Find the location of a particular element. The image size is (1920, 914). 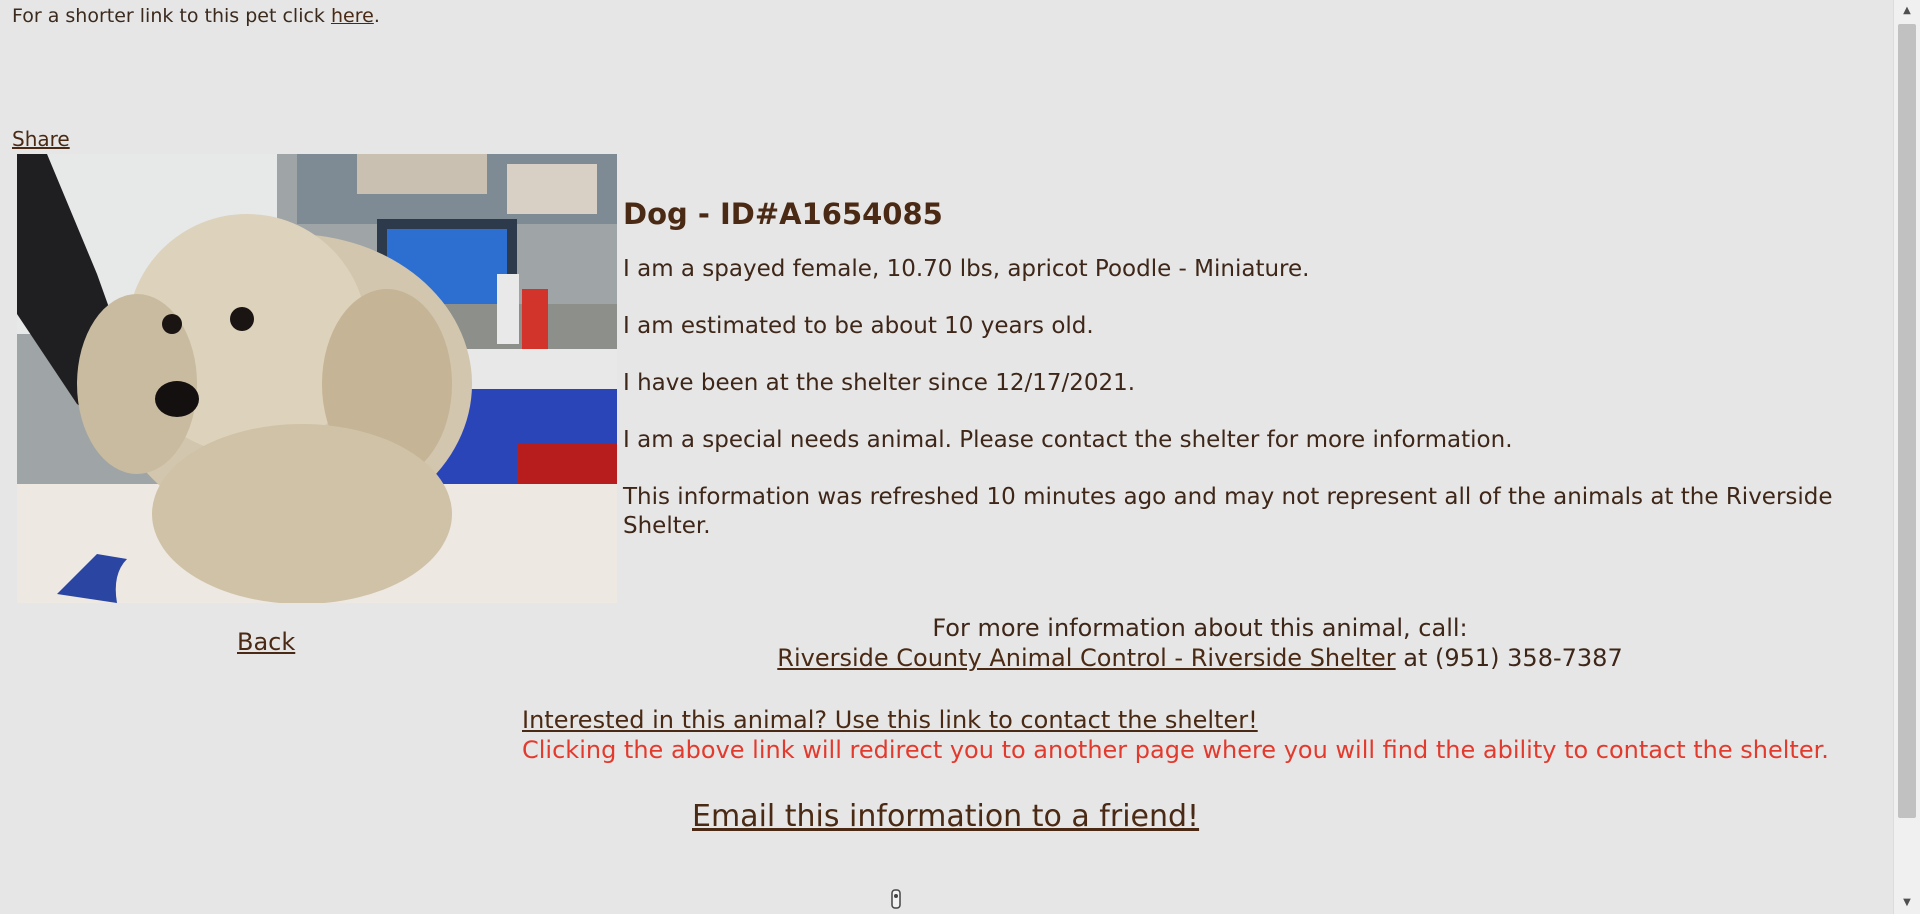

pet-title: Dog - ID#A1654085 is located at coordinates (783, 214).